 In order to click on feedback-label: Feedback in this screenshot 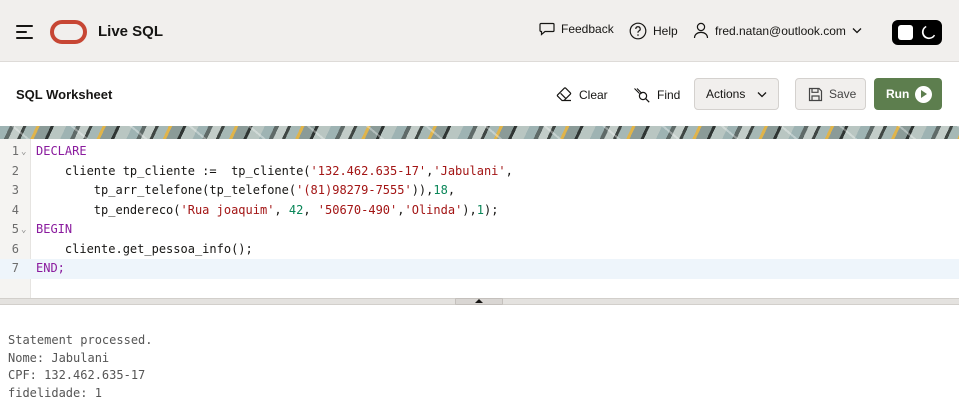, I will do `click(587, 29)`.